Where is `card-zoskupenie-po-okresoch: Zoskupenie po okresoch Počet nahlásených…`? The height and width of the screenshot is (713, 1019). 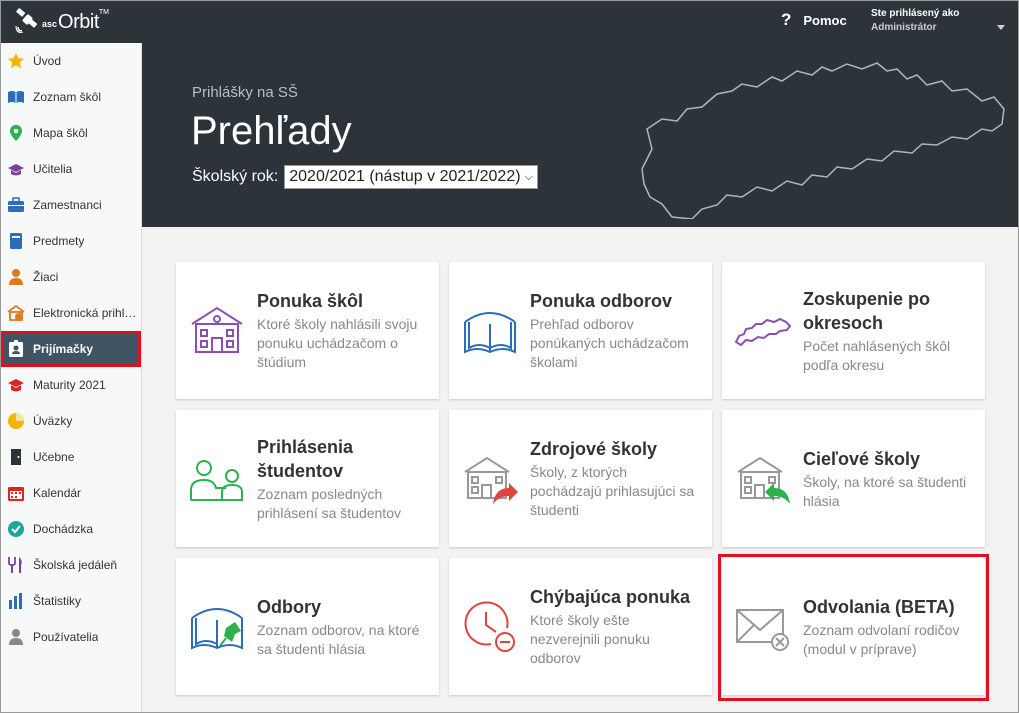
card-zoskupenie-po-okresoch: Zoskupenie po okresoch Počet nahlásených… is located at coordinates (853, 330).